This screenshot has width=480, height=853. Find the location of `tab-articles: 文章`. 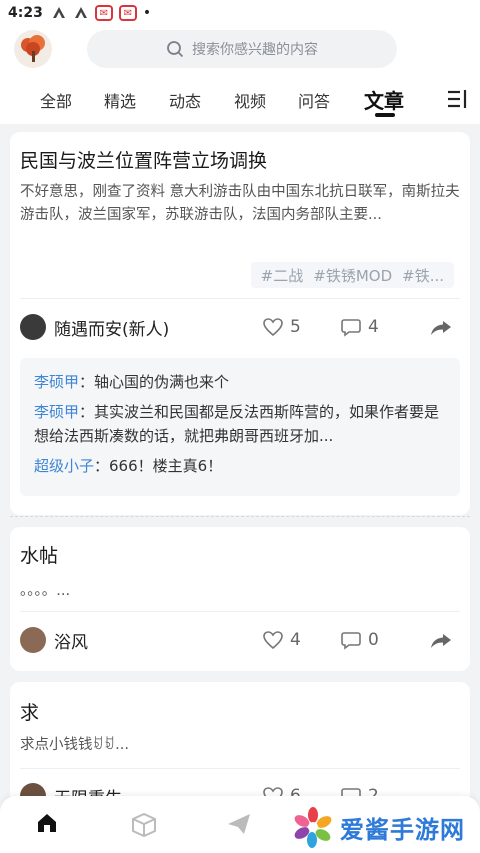

tab-articles: 文章 is located at coordinates (384, 99).